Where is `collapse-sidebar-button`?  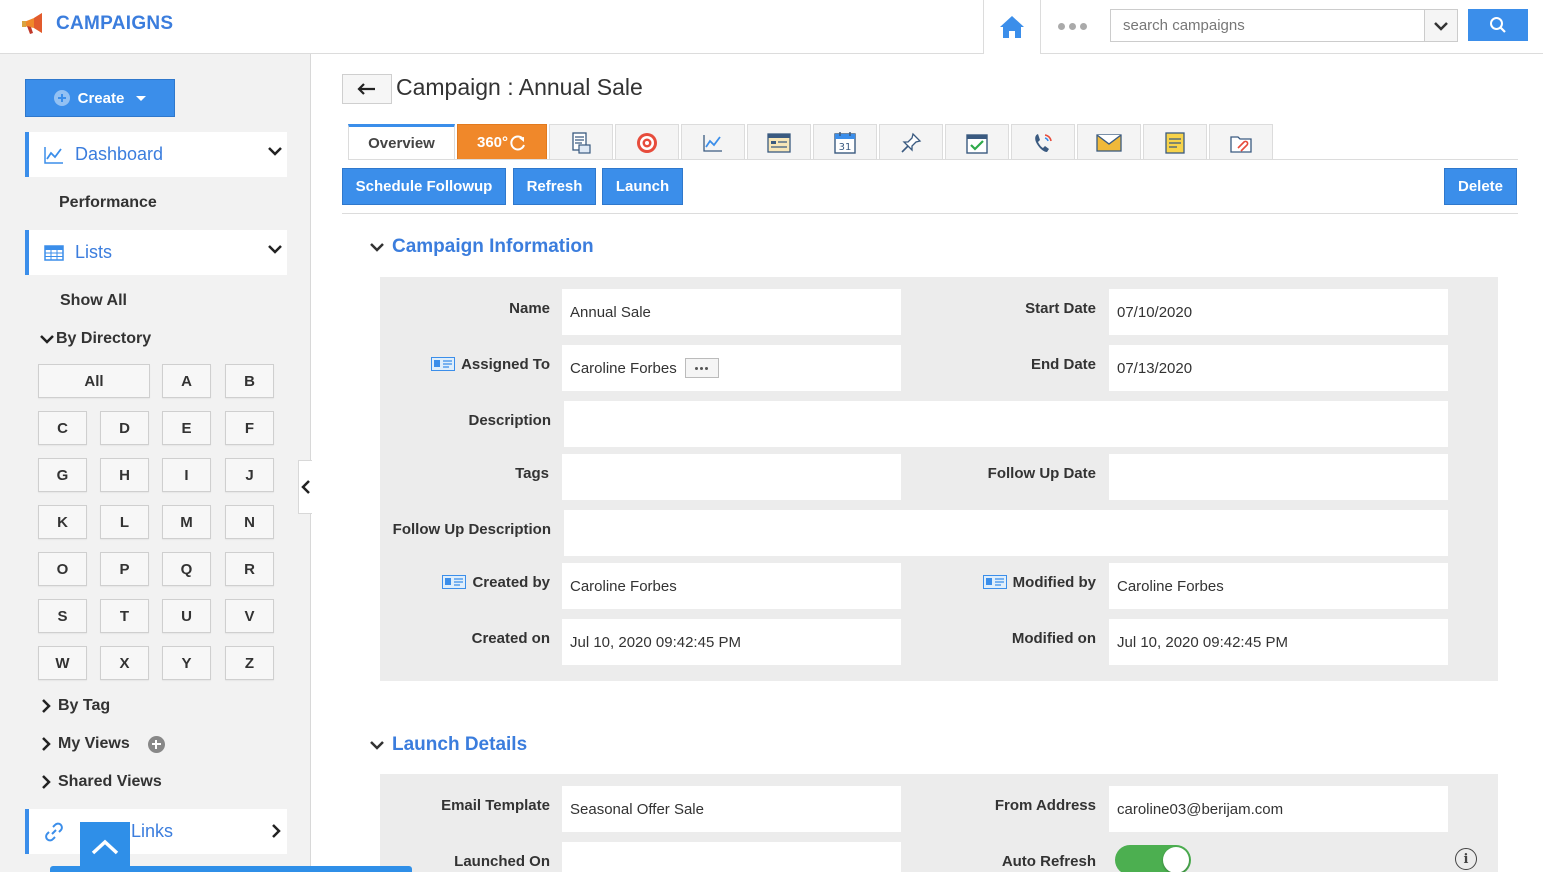 collapse-sidebar-button is located at coordinates (305, 487).